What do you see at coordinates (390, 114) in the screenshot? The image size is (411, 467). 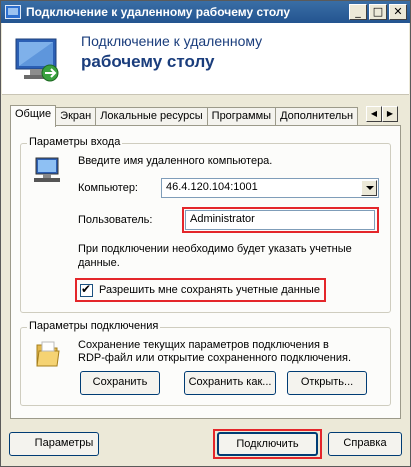 I see `tab-scroll-right-icon: ▶` at bounding box center [390, 114].